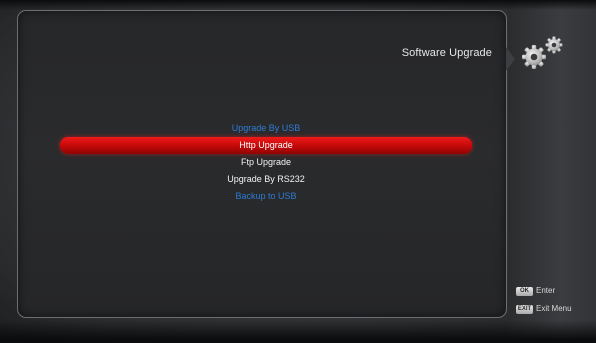 The image size is (596, 343). Describe the element at coordinates (266, 128) in the screenshot. I see `menu-item-upgrade-by-usb: Upgrade By USB` at that location.